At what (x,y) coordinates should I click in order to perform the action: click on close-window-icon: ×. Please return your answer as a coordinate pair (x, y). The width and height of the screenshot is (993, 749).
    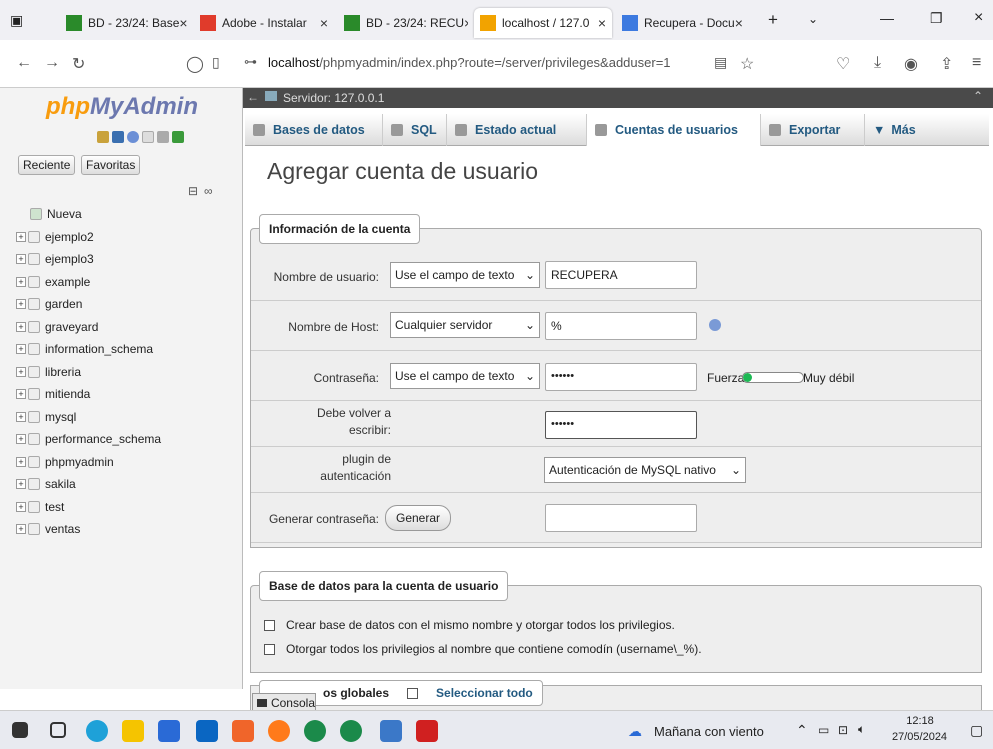
    Looking at the image, I should click on (978, 18).